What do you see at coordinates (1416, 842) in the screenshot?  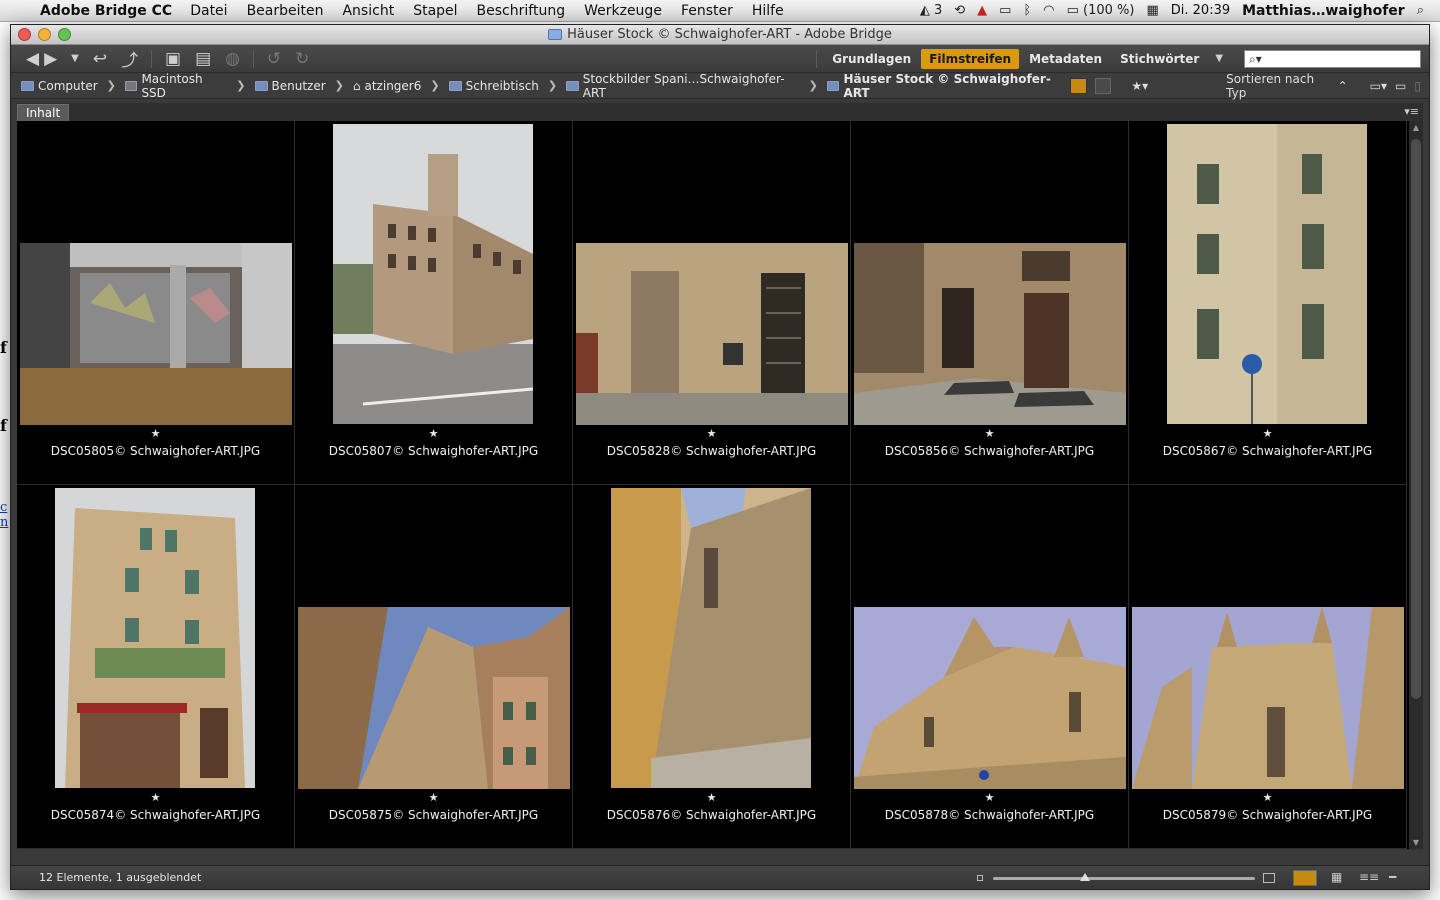 I see `scroll-down-icon: ▼` at bounding box center [1416, 842].